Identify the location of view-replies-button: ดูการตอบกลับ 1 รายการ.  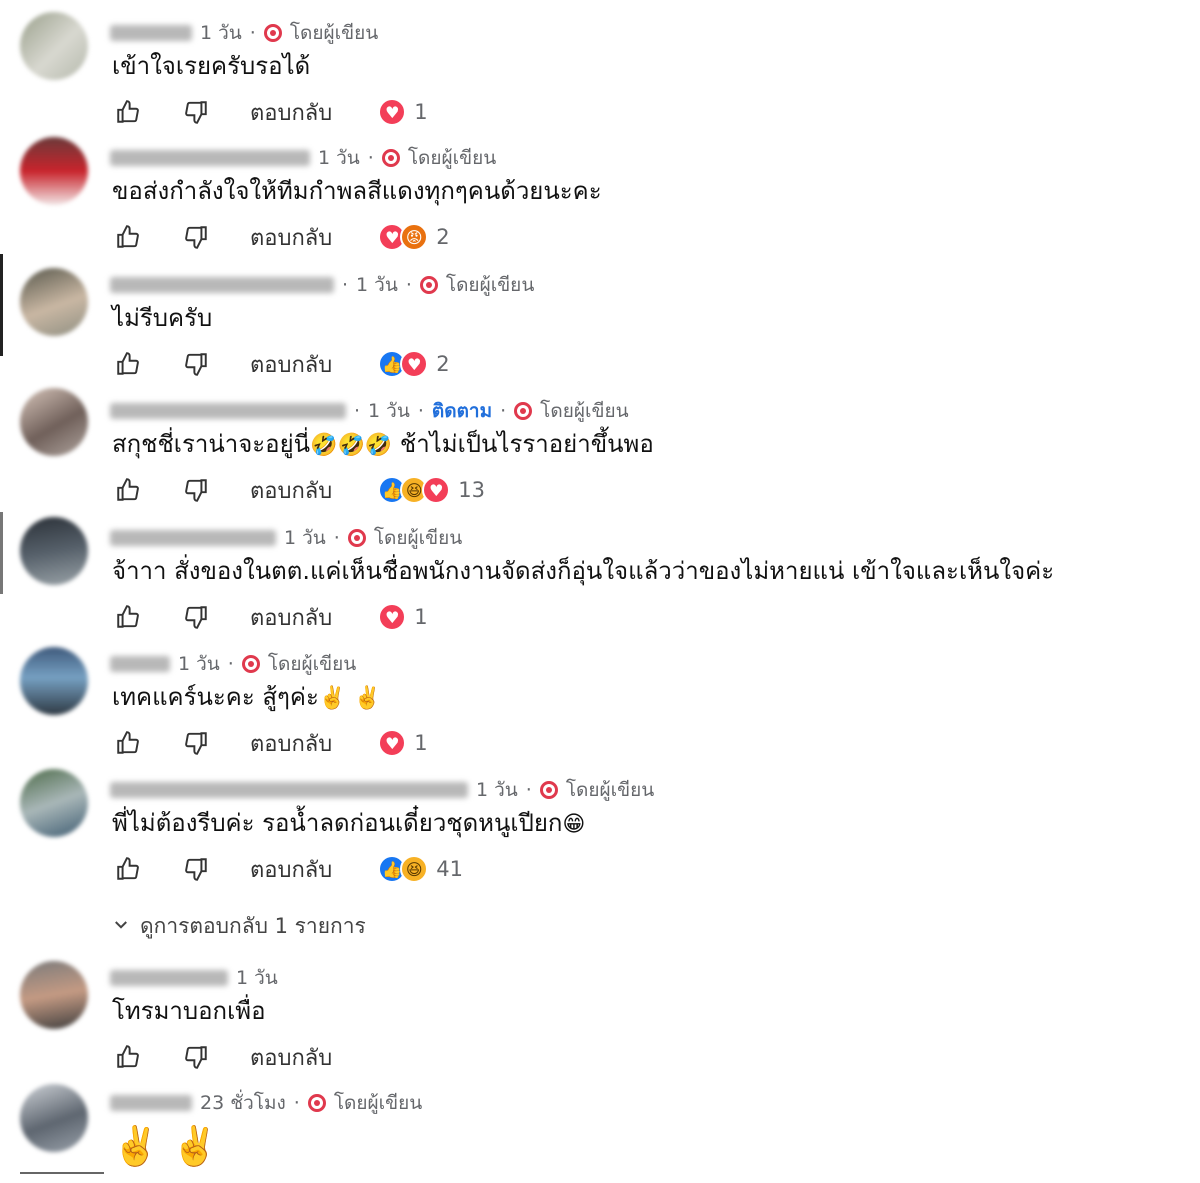
(239, 926).